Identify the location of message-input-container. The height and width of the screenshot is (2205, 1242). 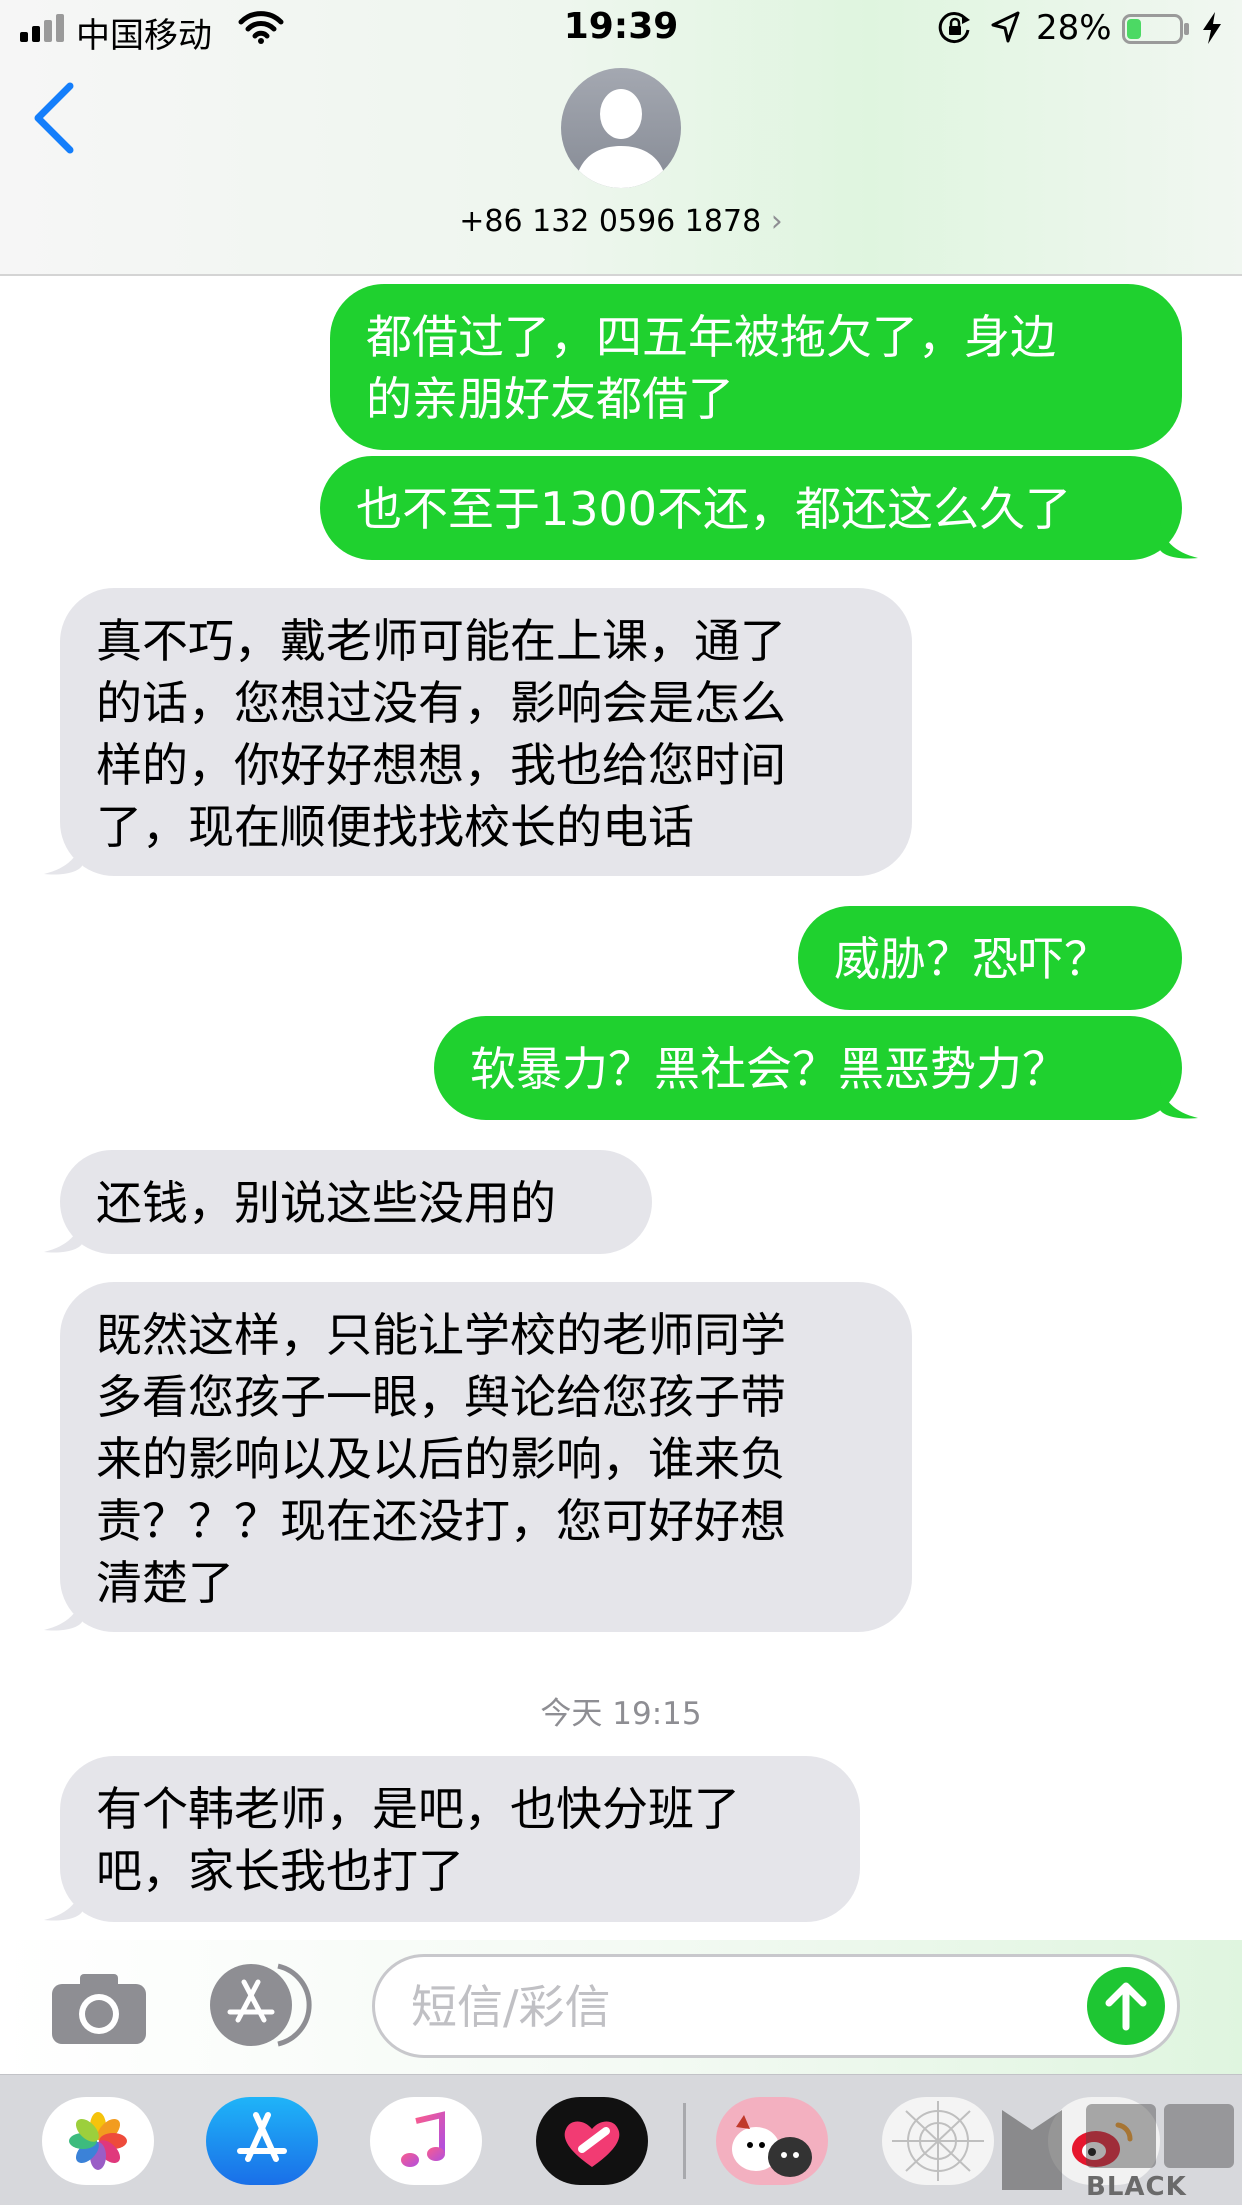
(776, 2006).